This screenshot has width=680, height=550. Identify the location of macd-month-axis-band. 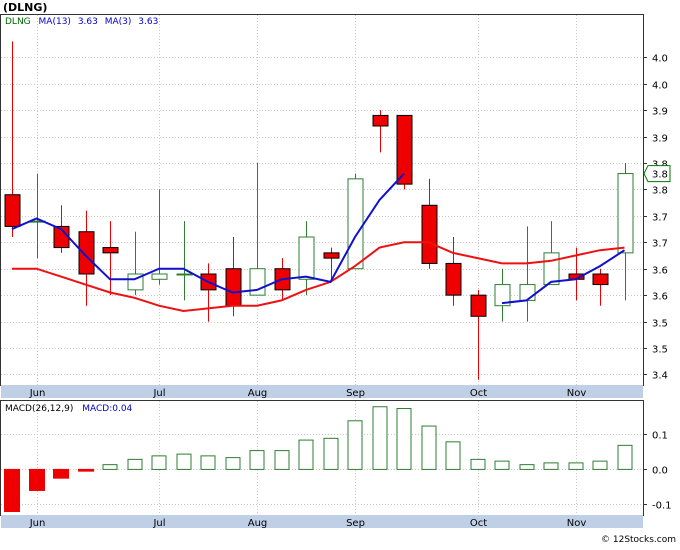
(322, 521).